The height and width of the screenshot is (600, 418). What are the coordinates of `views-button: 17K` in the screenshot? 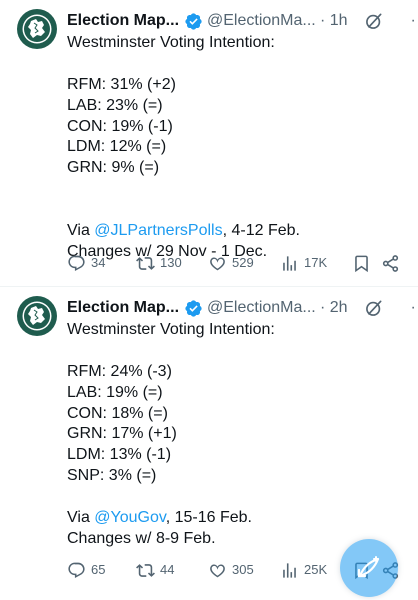 It's located at (303, 263).